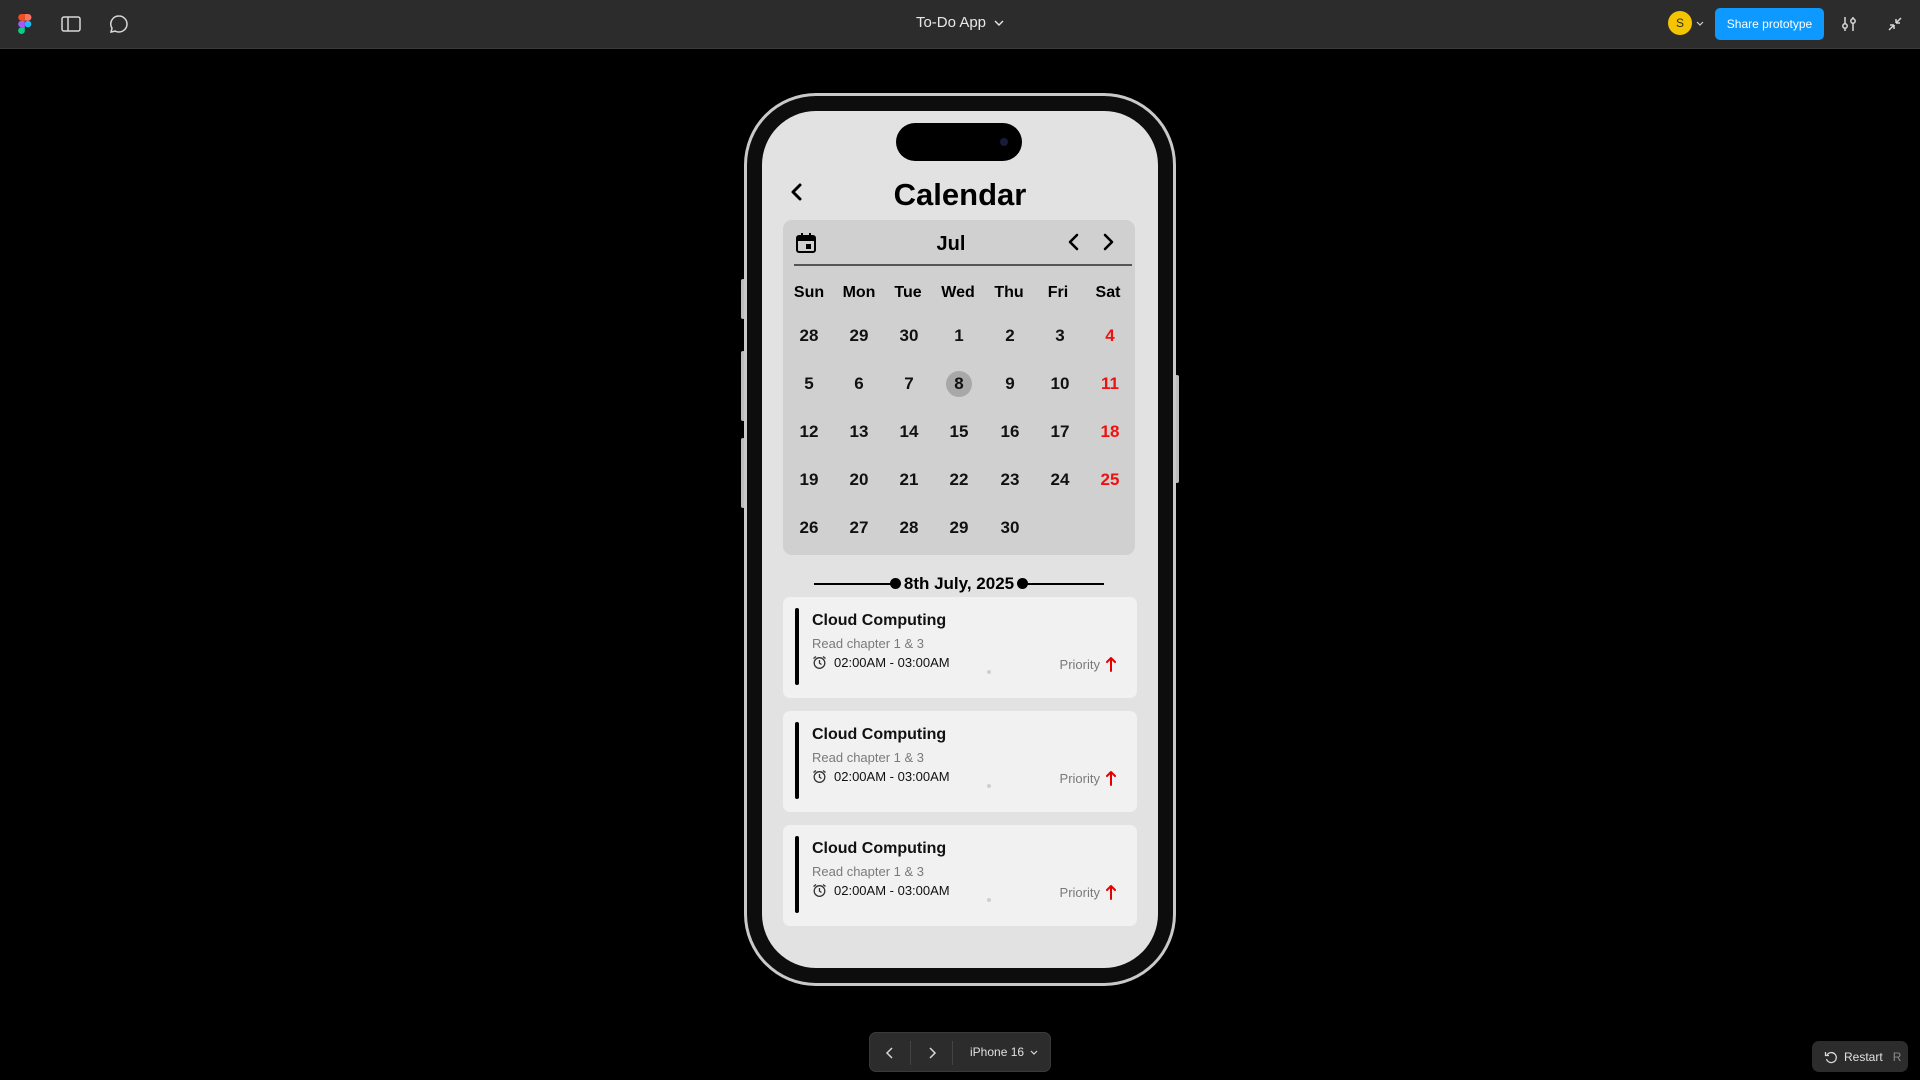  Describe the element at coordinates (997, 1052) in the screenshot. I see `device-label: iPhone 16` at that location.